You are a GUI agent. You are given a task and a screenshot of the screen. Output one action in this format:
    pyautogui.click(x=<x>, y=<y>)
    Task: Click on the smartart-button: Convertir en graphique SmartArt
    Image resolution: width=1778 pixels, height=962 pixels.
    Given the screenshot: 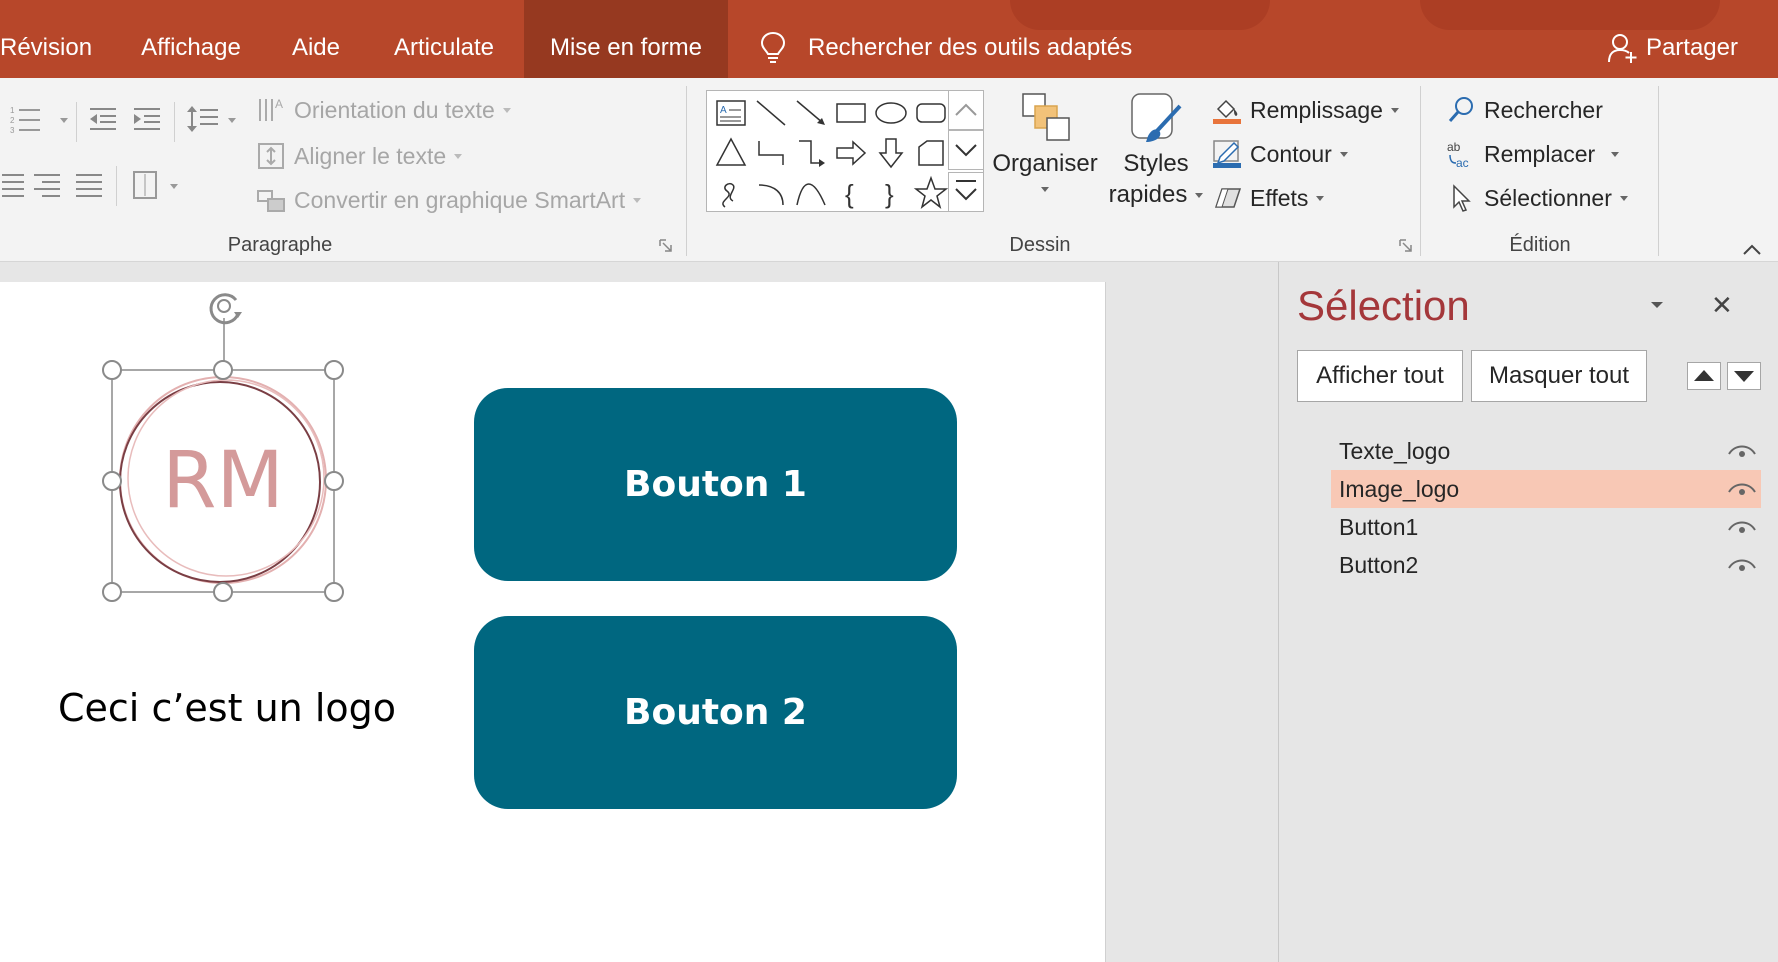 What is the action you would take?
    pyautogui.click(x=449, y=200)
    